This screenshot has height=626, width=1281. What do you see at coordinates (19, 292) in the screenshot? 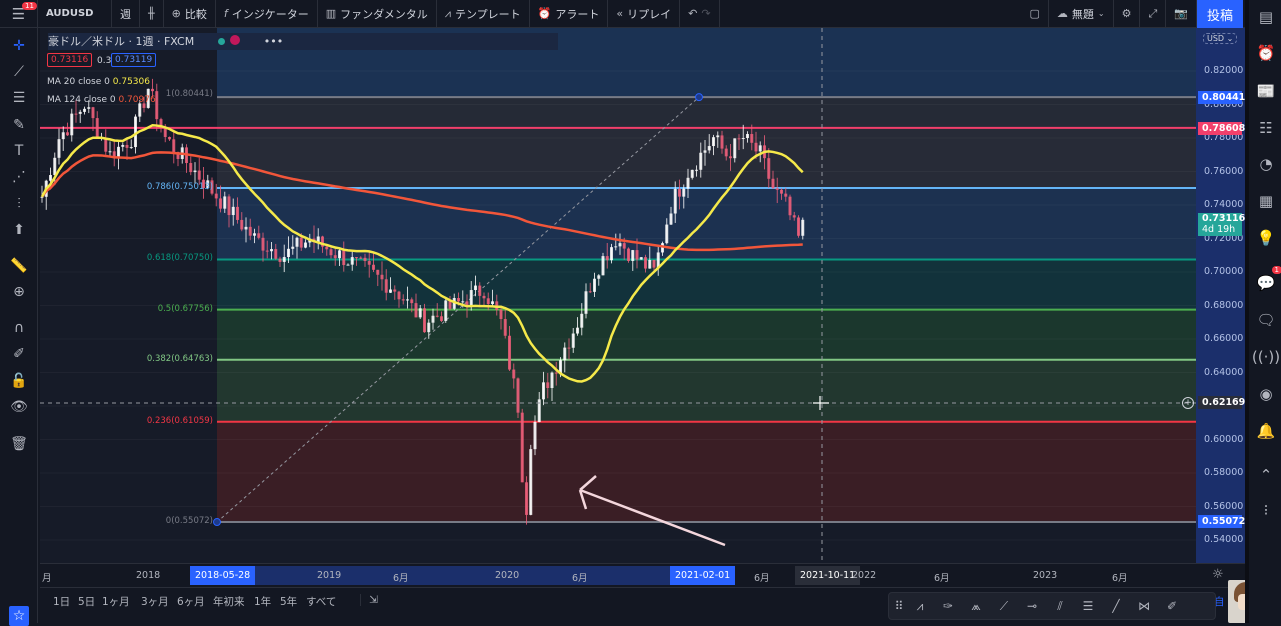
I see `zoom-in-icon: ⊕` at bounding box center [19, 292].